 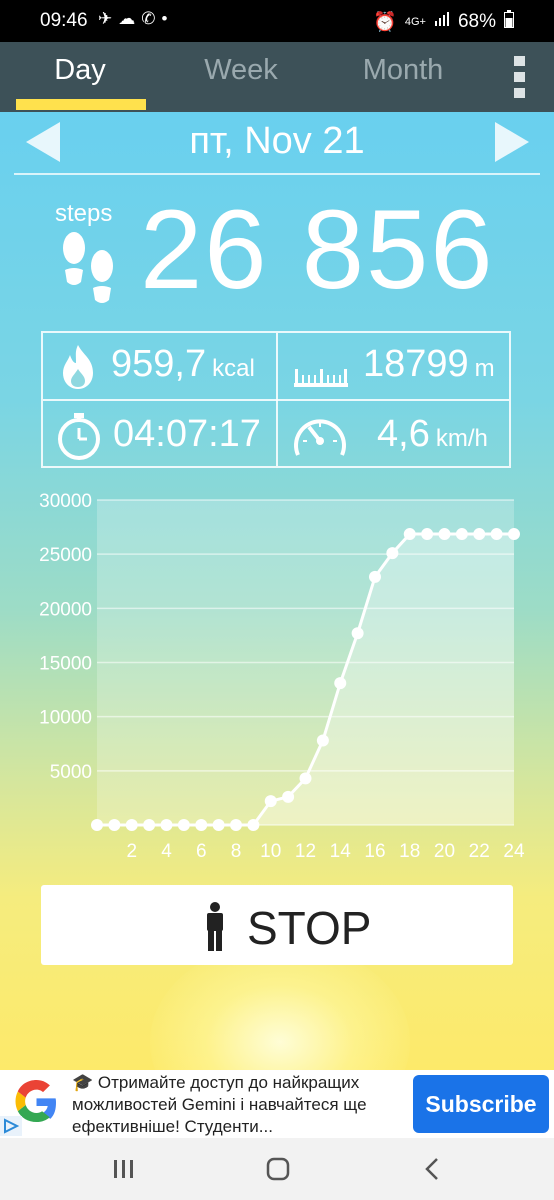 What do you see at coordinates (317, 249) in the screenshot?
I see `steps-count: 26 856` at bounding box center [317, 249].